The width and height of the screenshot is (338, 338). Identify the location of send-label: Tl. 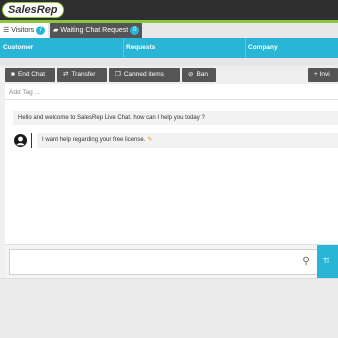
(326, 261).